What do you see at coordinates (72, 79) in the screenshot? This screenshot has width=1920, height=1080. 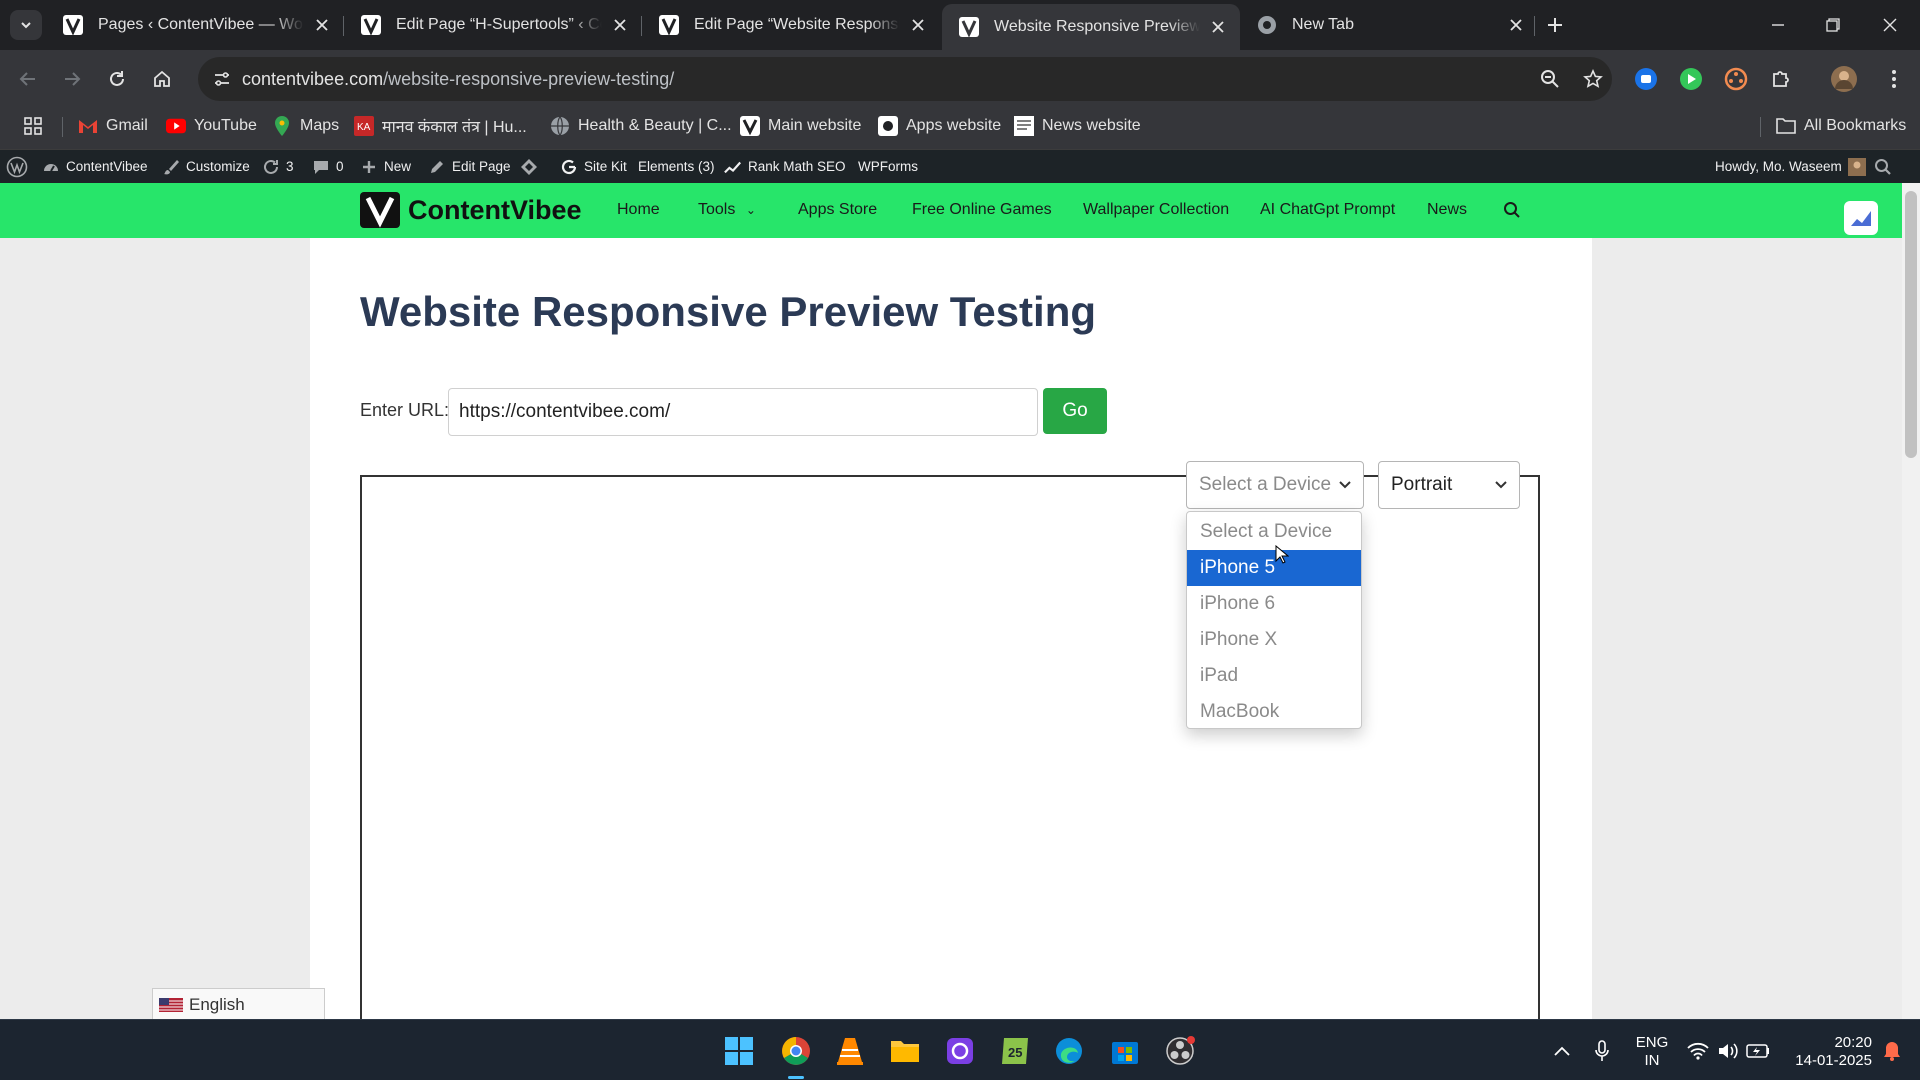 I see `forward-icon` at bounding box center [72, 79].